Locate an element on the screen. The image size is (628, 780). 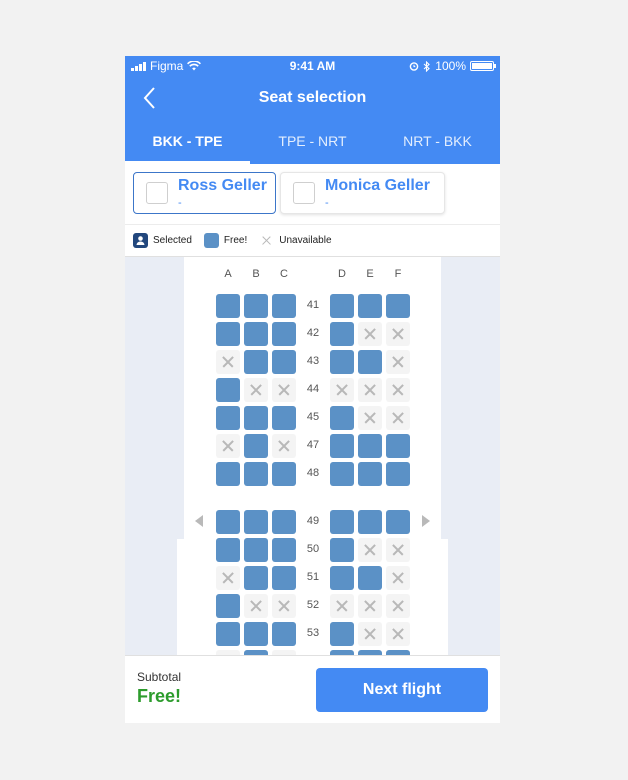
seat-47c is located at coordinates (284, 446).